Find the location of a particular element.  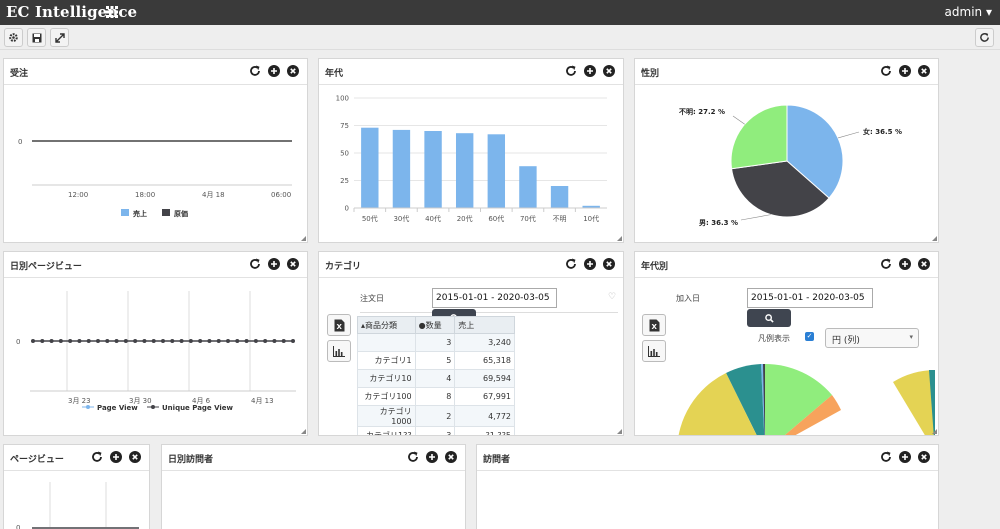

pie-label-connector is located at coordinates (755, 217).